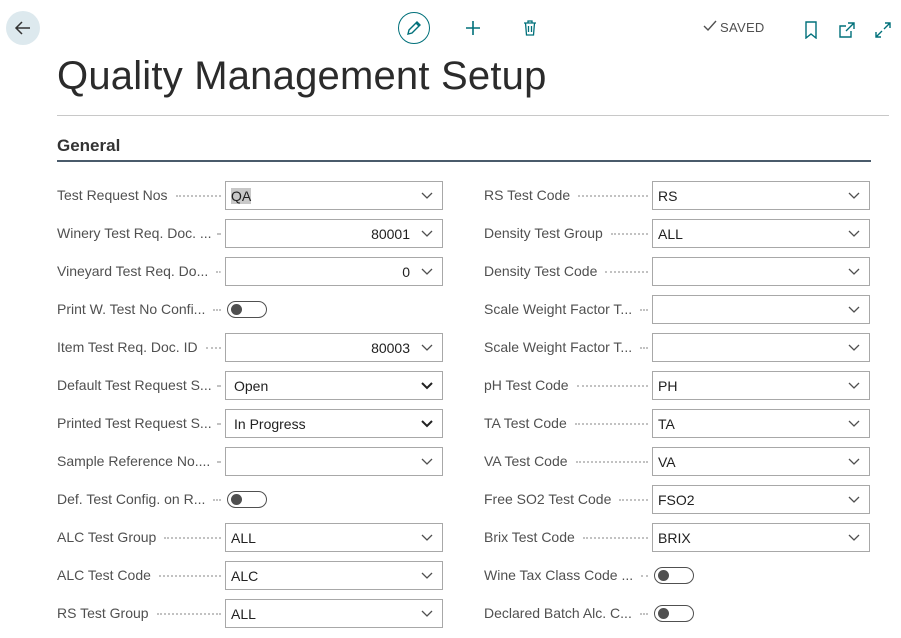  I want to click on edit-button, so click(414, 28).